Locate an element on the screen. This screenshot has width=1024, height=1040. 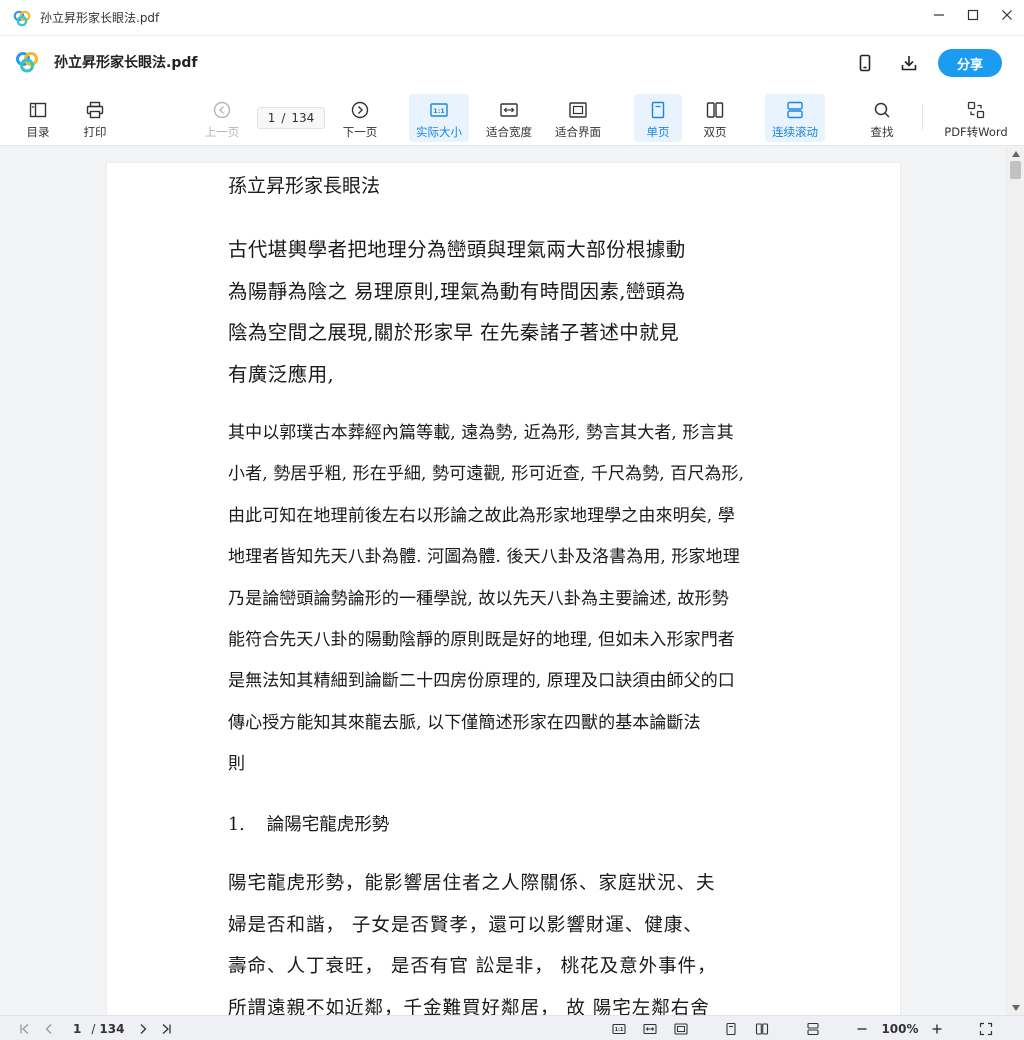
next-page-button: 下一页 is located at coordinates (360, 118).